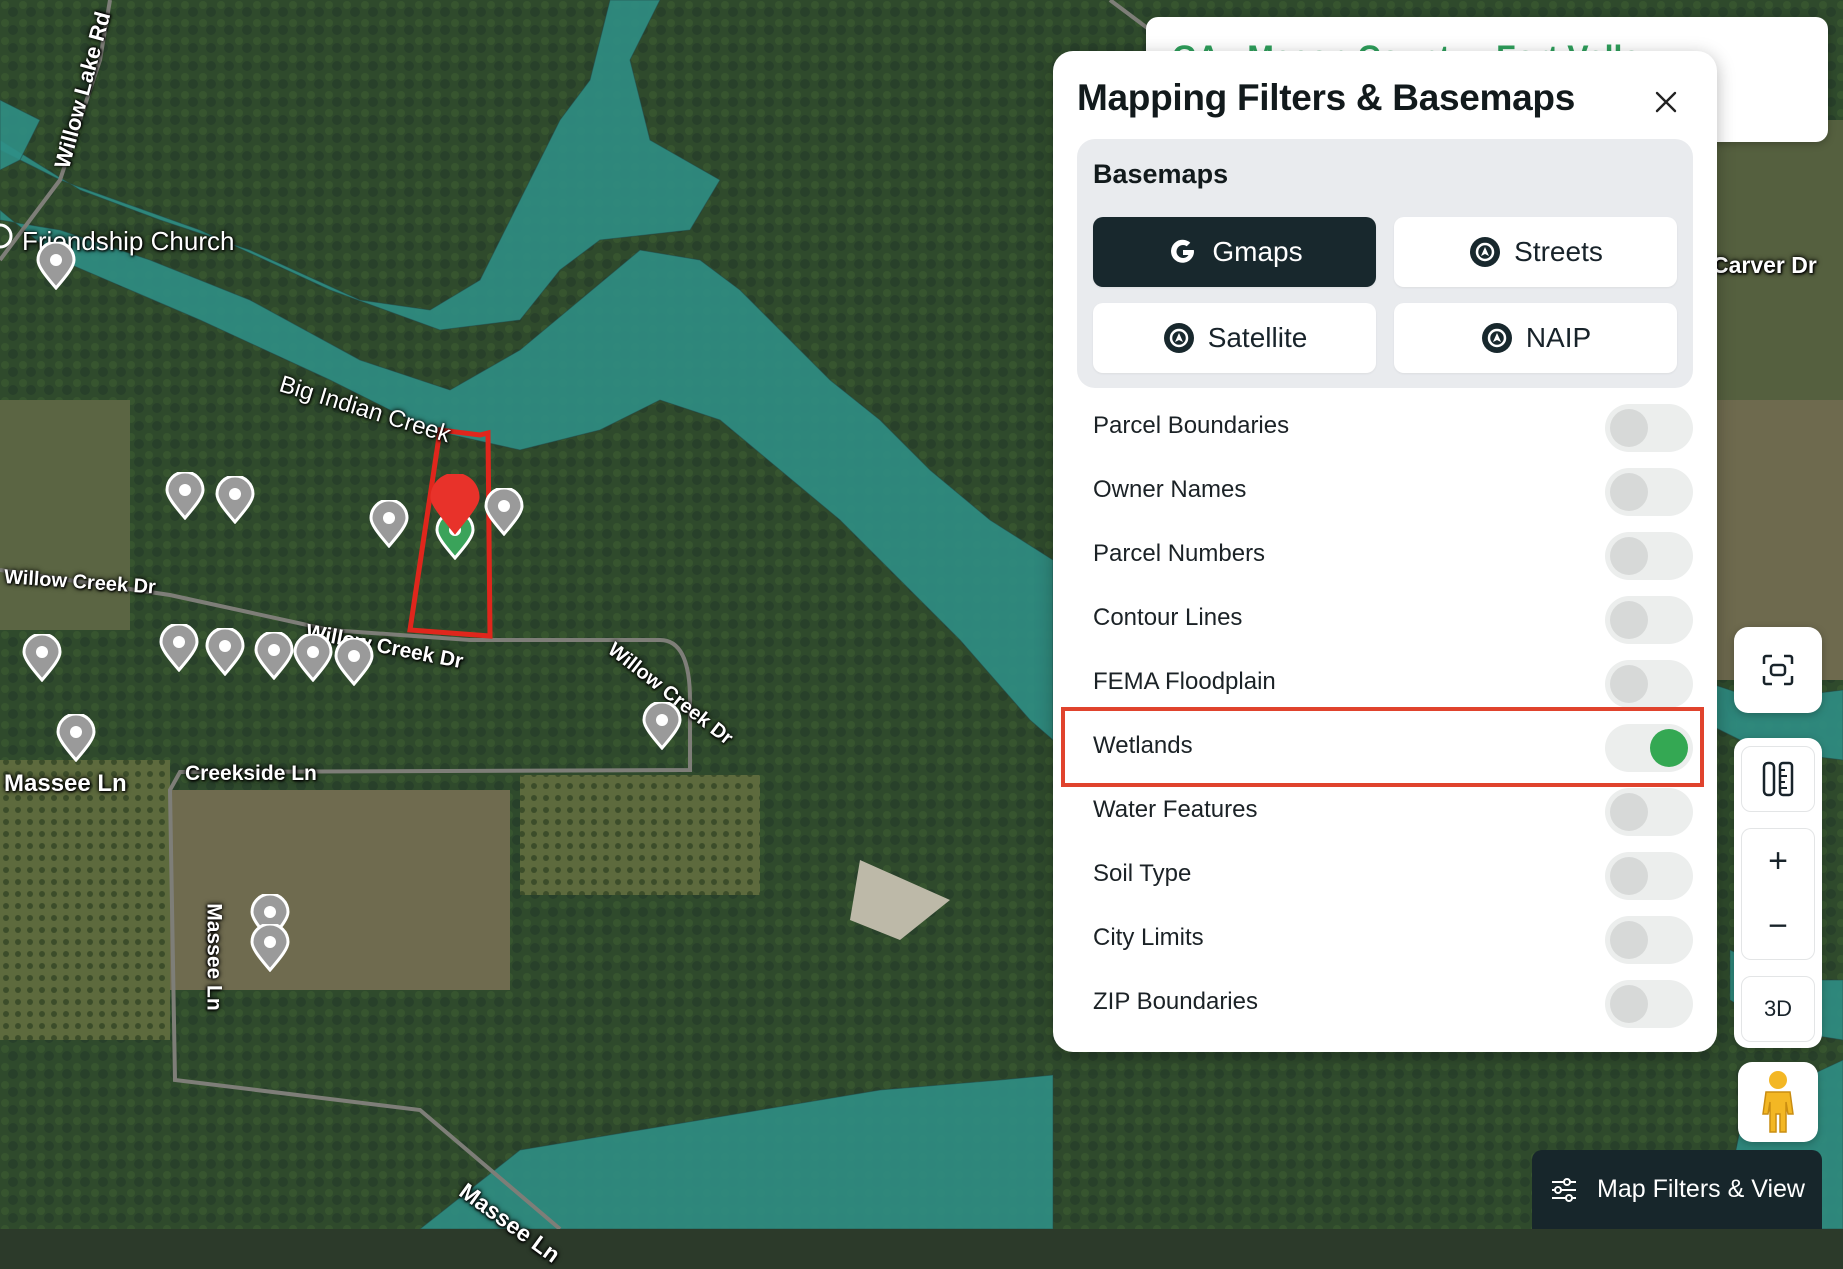 This screenshot has height=1269, width=1843. I want to click on parcel-boundaries-toggle, so click(1649, 428).